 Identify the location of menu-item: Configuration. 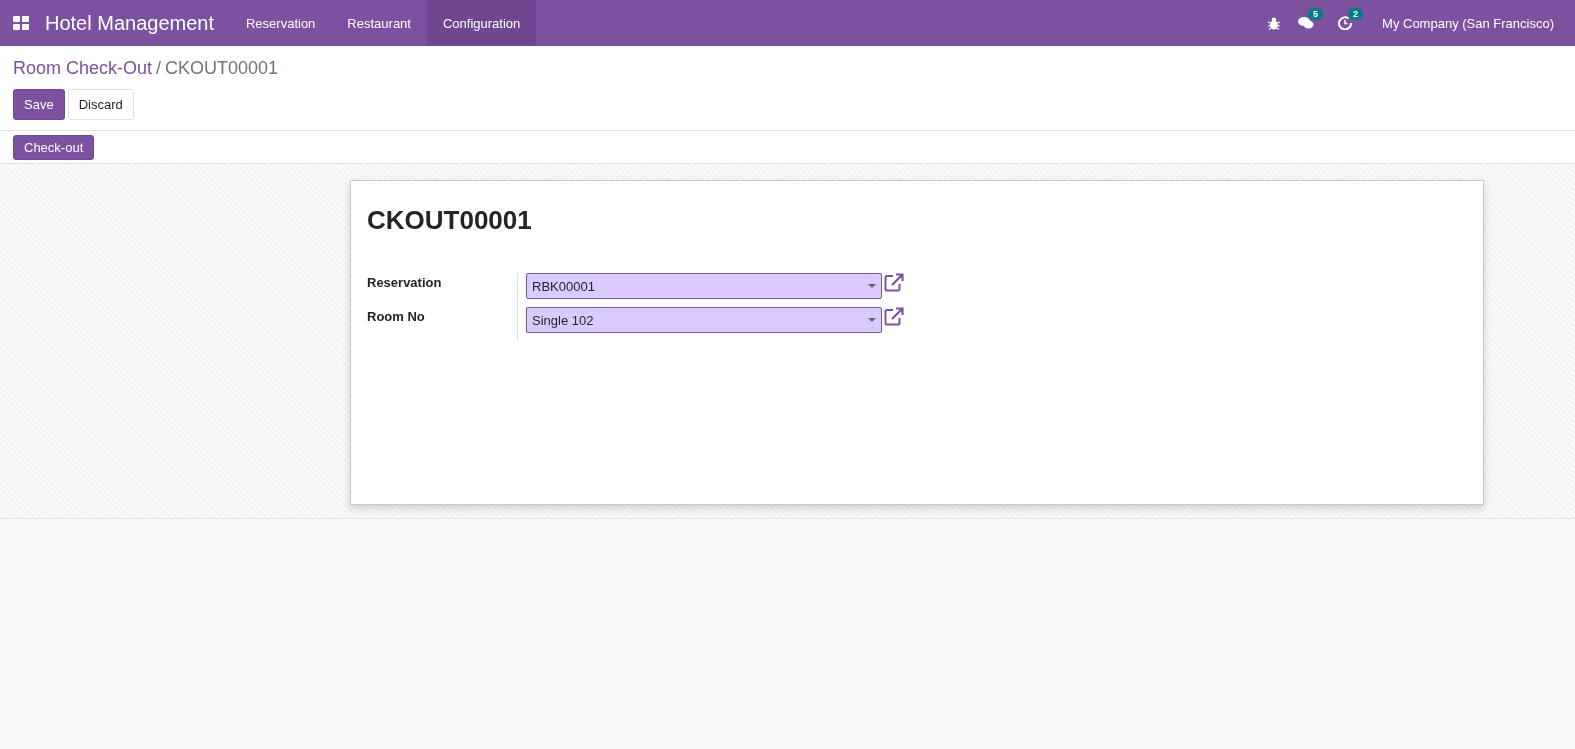
(481, 23).